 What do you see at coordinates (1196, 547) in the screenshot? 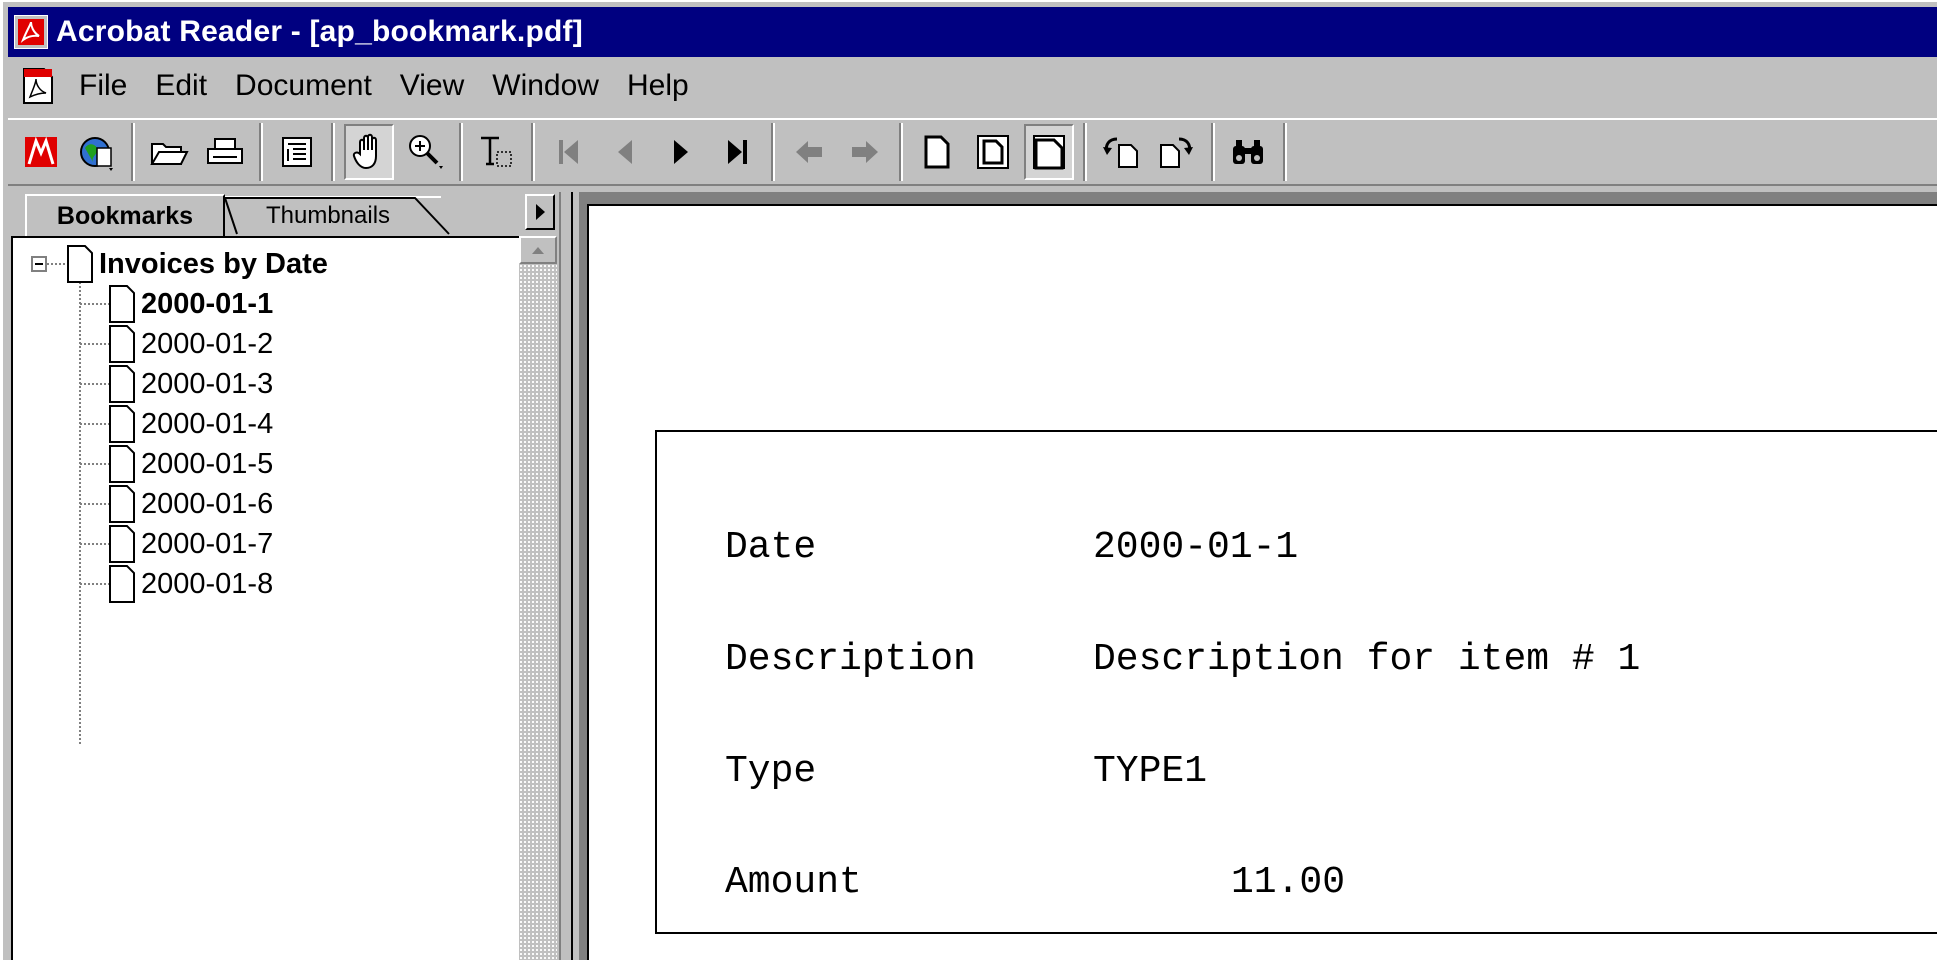
I see `date-value: 2000-01-1` at bounding box center [1196, 547].